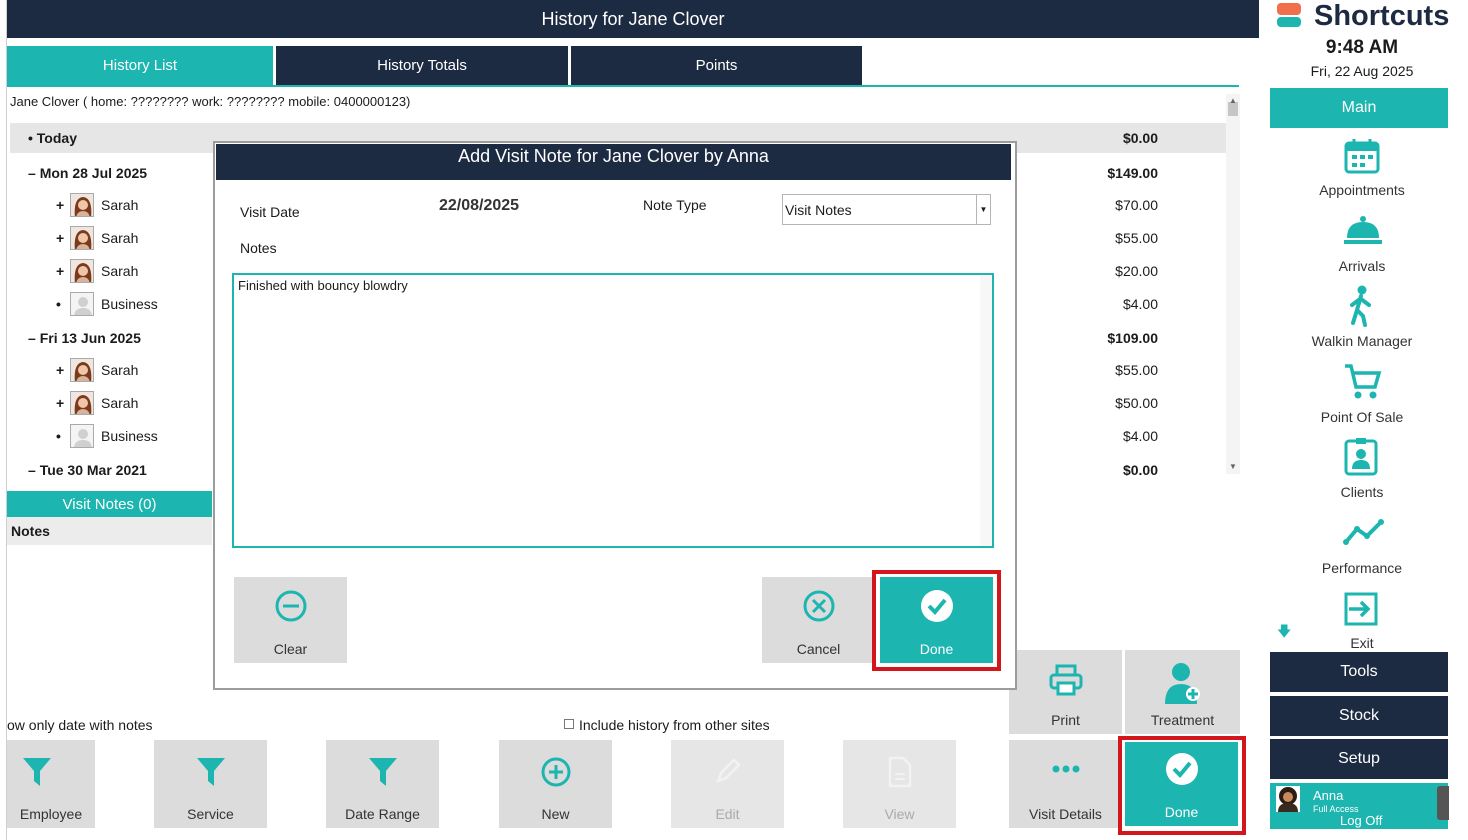 This screenshot has width=1468, height=840. Describe the element at coordinates (37, 772) in the screenshot. I see `funnel-icon` at that location.